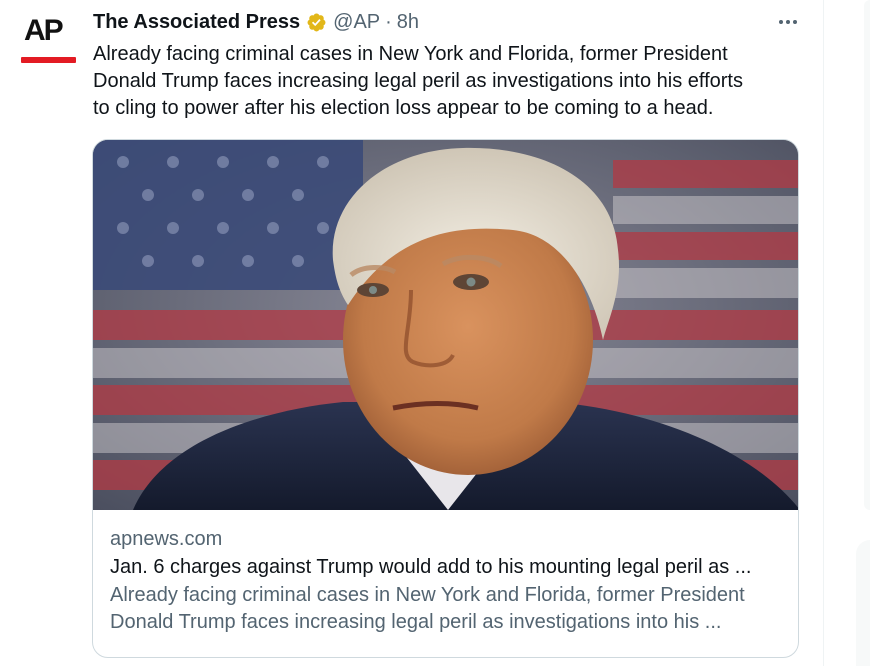  Describe the element at coordinates (48, 60) in the screenshot. I see `ap-logo-bar` at that location.